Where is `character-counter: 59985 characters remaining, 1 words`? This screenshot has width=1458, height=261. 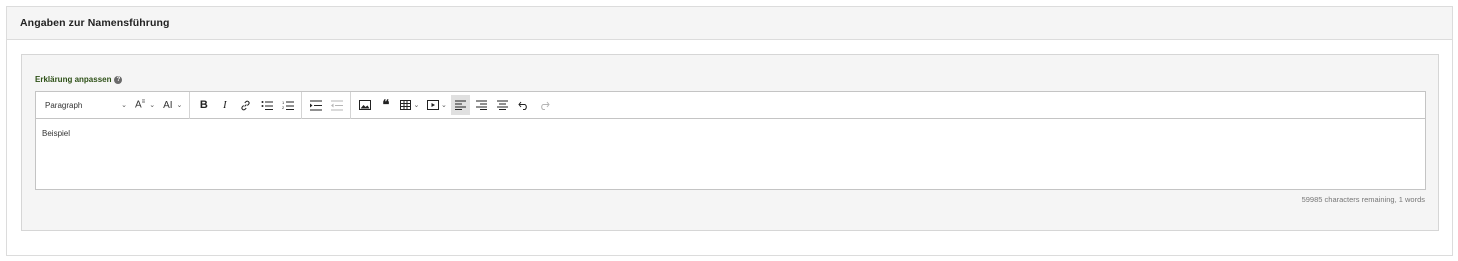
character-counter: 59985 characters remaining, 1 words is located at coordinates (1363, 199).